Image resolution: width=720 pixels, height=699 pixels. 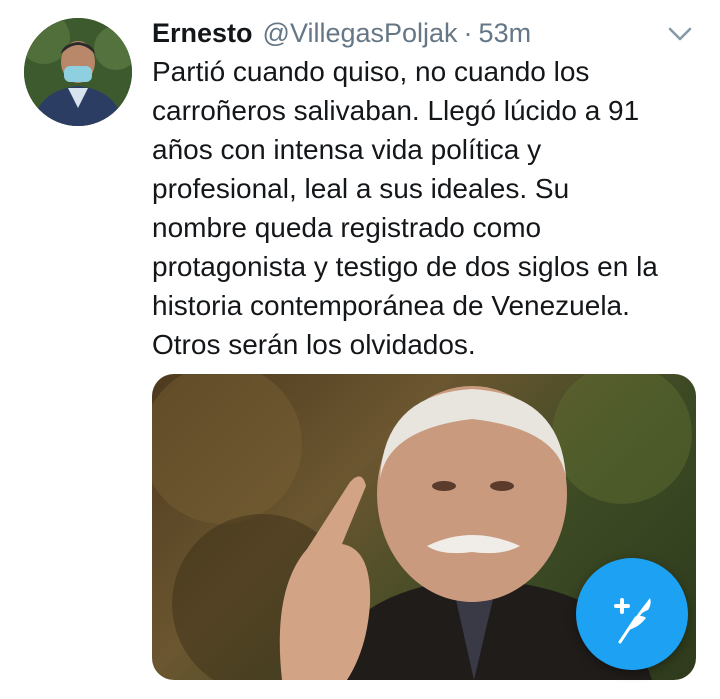 What do you see at coordinates (347, 149) in the screenshot?
I see `tweet-text-line: años con intensa vida política y` at bounding box center [347, 149].